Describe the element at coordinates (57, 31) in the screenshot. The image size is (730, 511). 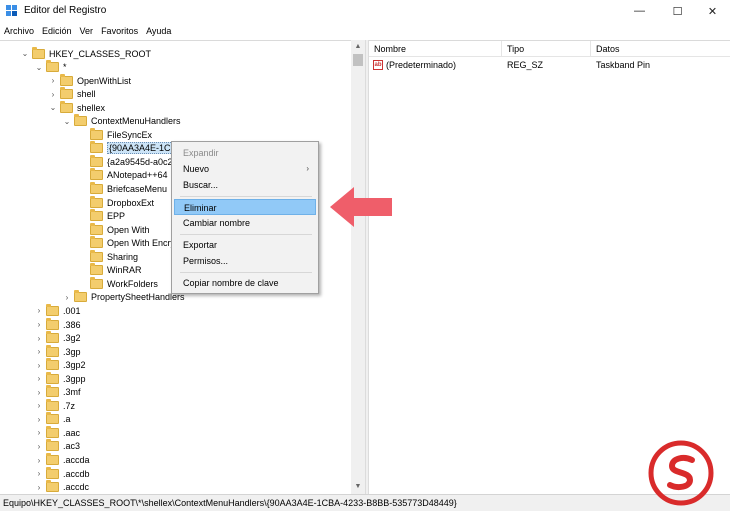
I see `menu-edicion: Edición` at that location.